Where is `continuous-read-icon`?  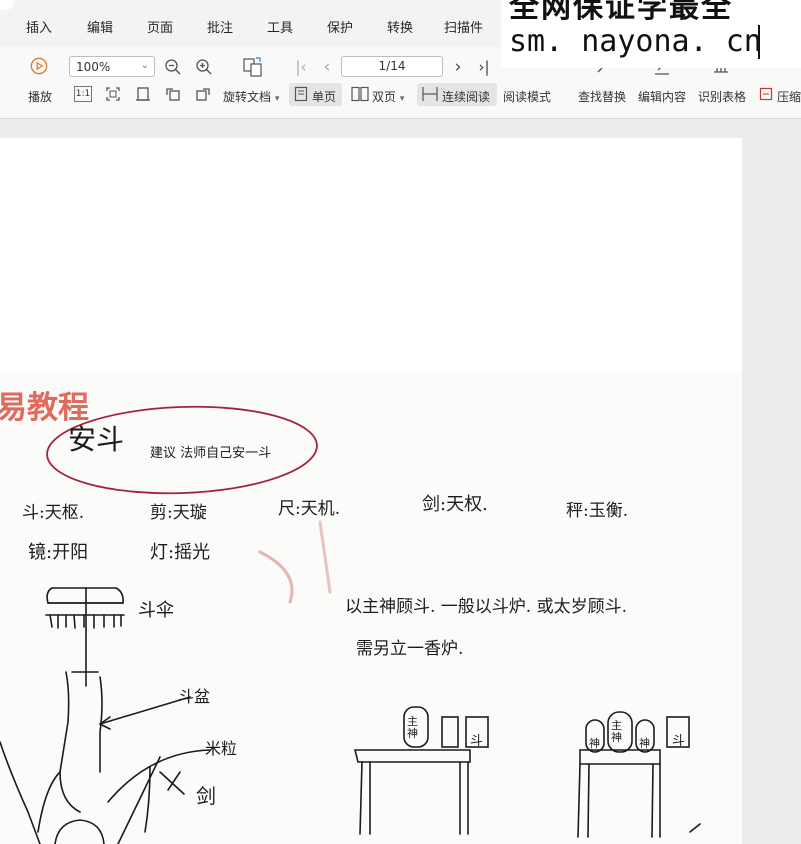
continuous-read-icon is located at coordinates (430, 94).